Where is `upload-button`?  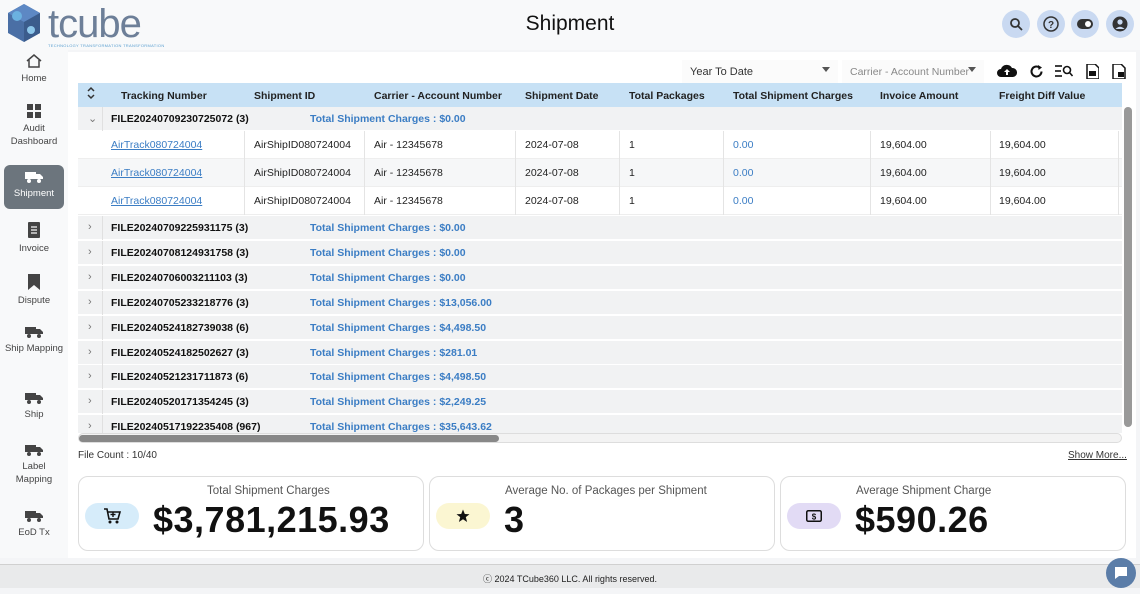 upload-button is located at coordinates (1007, 71).